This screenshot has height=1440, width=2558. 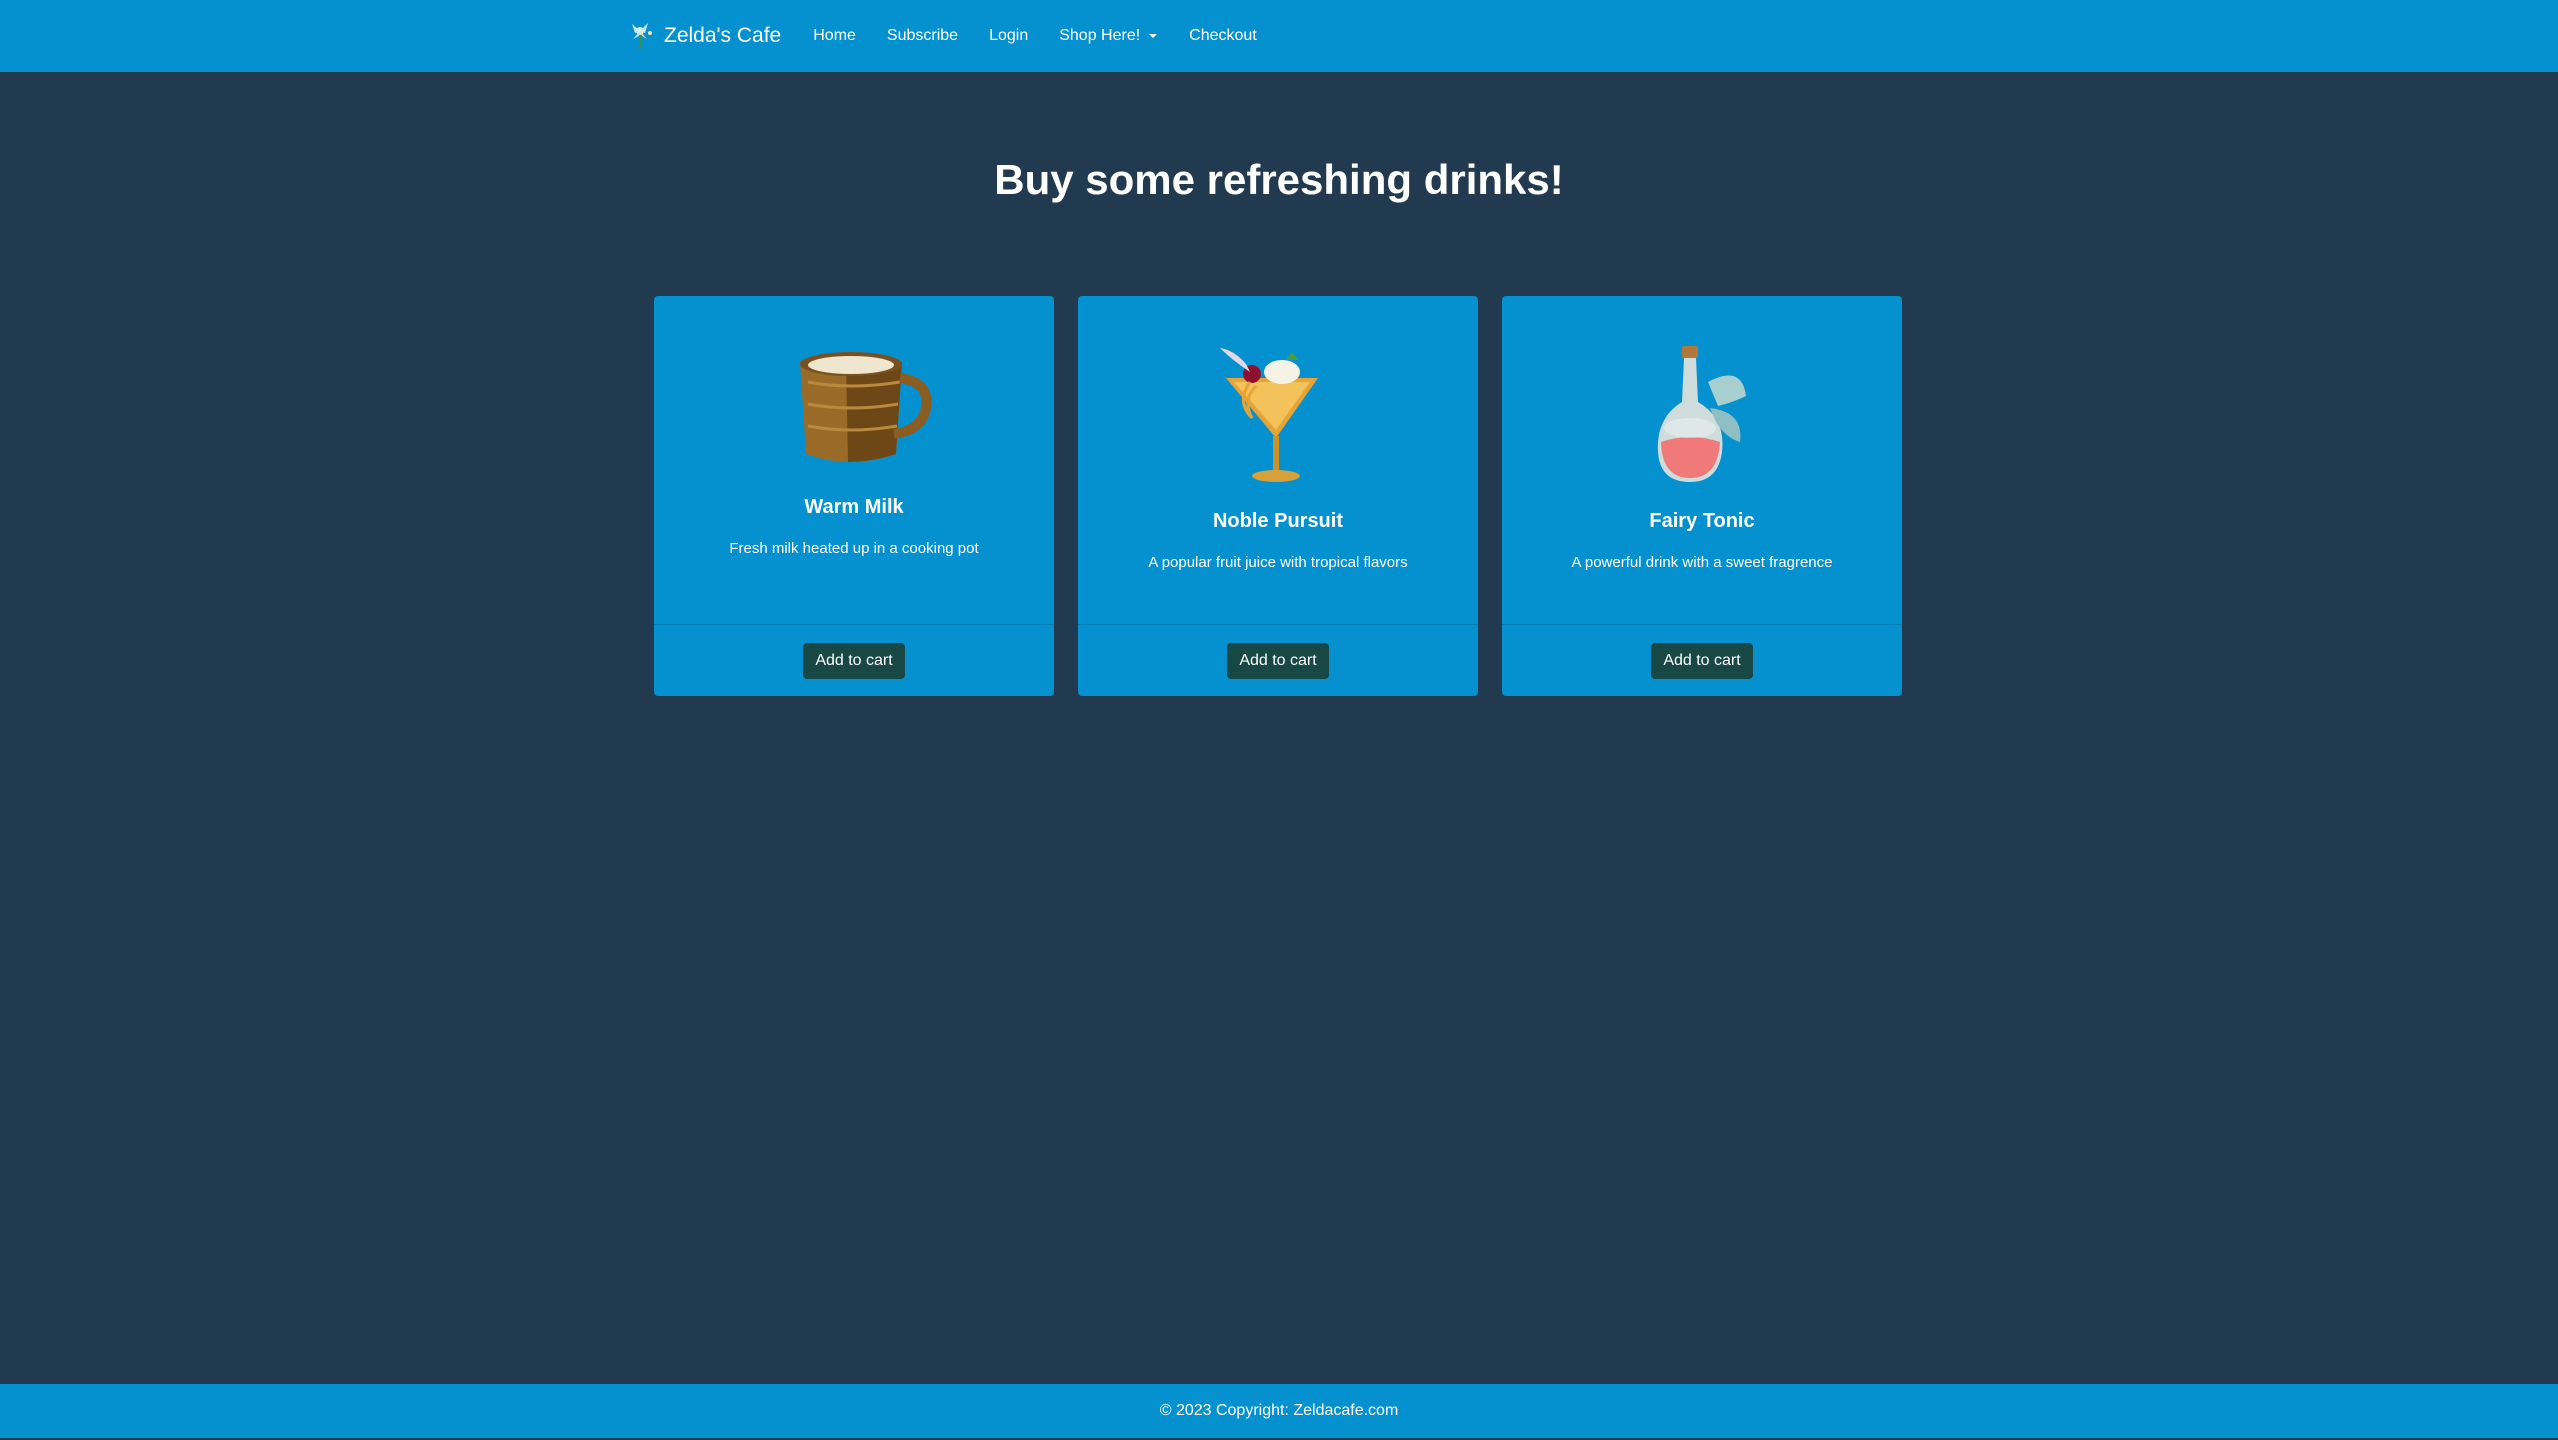 I want to click on nav-login: Login, so click(x=1008, y=36).